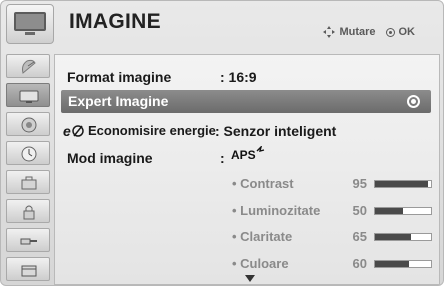 The height and width of the screenshot is (286, 444). I want to click on navigation-arrows-icon, so click(329, 32).